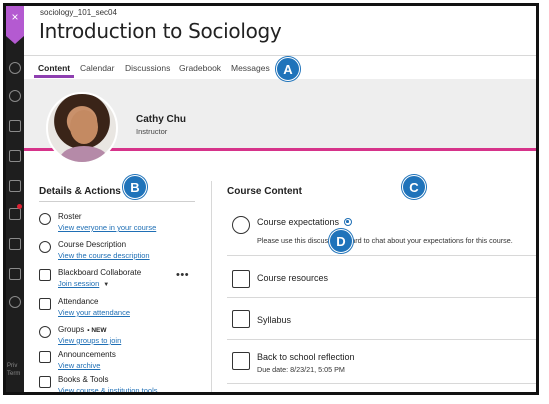 The height and width of the screenshot is (404, 549). I want to click on avatar-shoulders, so click(84, 154).